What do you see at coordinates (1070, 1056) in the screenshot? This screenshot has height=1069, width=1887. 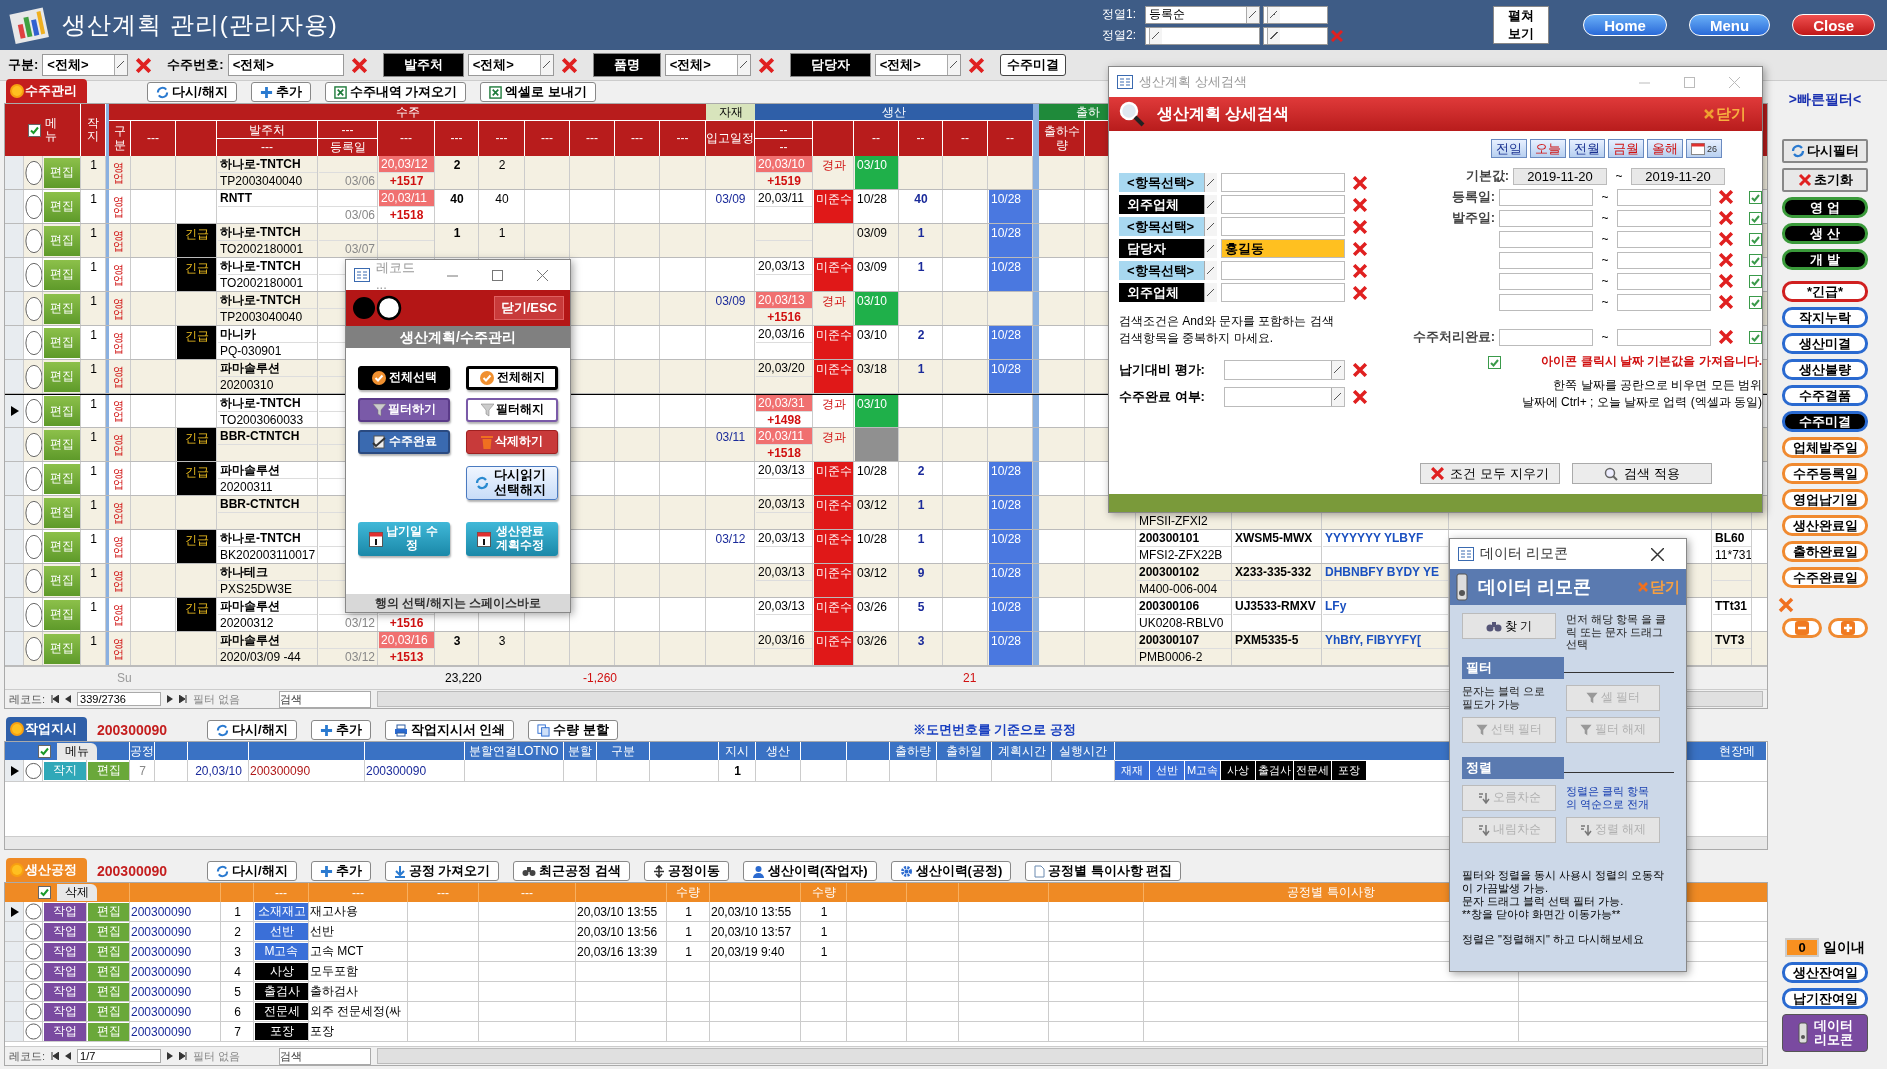 I see `horizontal-scrollbar` at bounding box center [1070, 1056].